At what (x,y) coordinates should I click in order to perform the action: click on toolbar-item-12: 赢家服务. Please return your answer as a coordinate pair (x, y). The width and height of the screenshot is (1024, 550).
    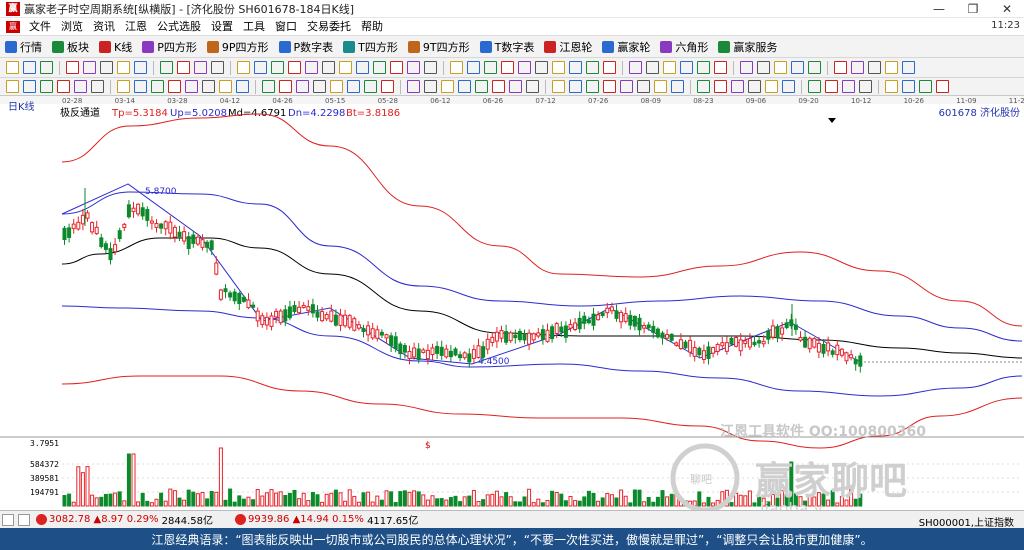
    Looking at the image, I should click on (747, 47).